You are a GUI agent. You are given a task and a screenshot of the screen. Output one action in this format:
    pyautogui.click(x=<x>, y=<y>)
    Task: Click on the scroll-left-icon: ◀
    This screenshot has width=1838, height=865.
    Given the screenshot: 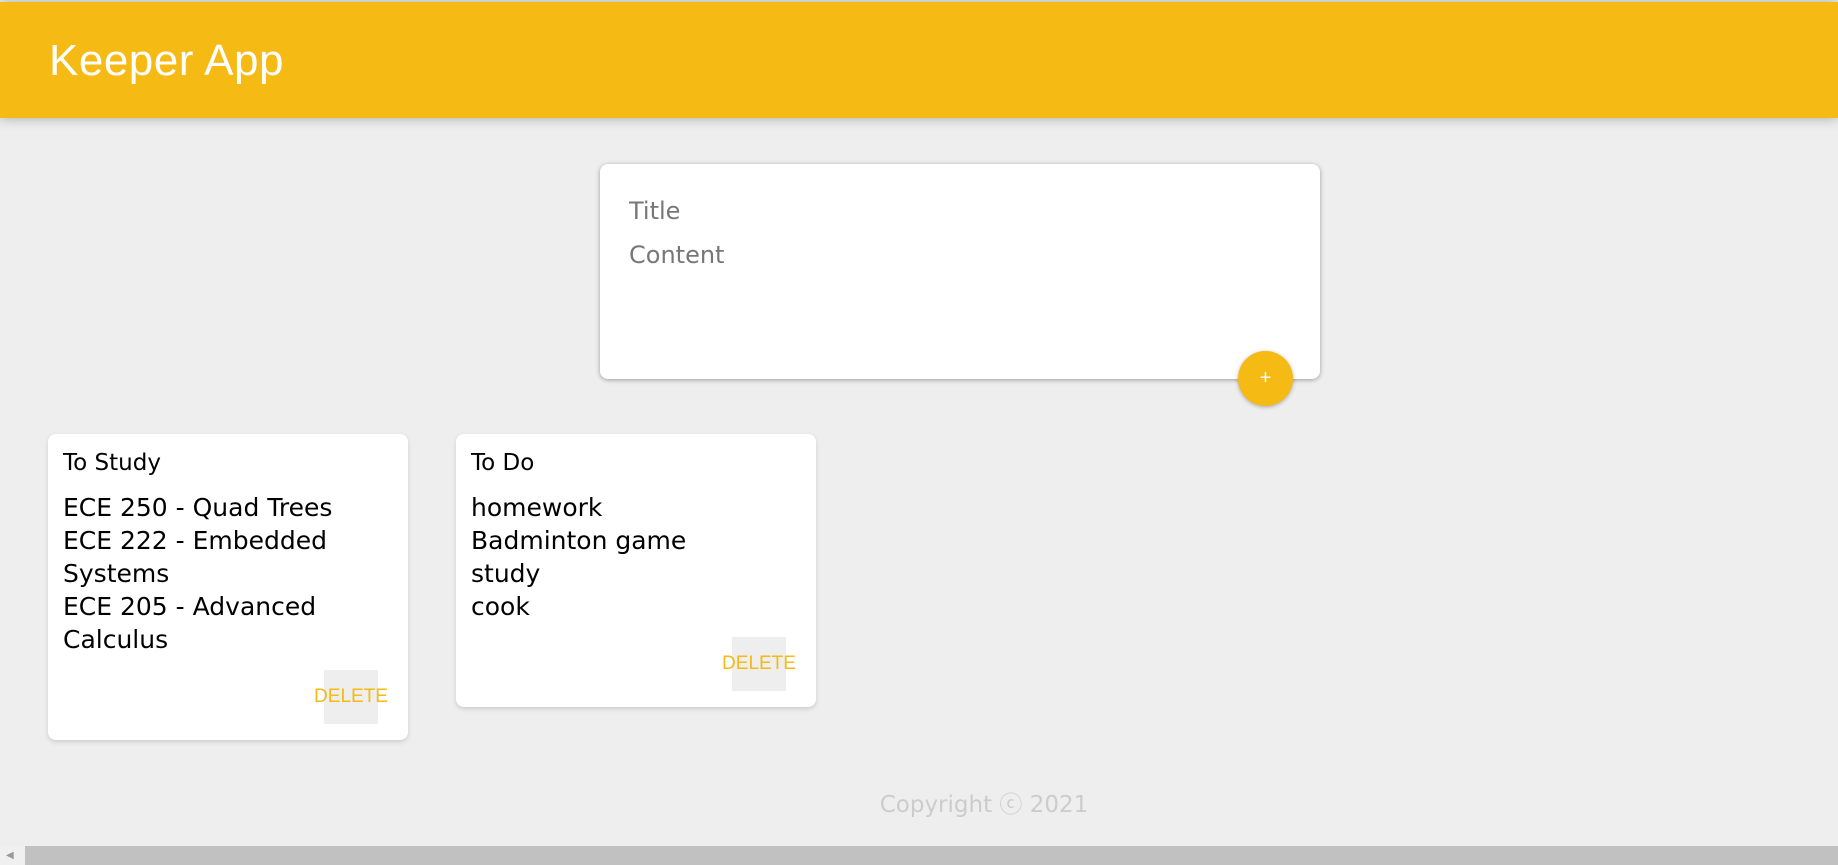 What is the action you would take?
    pyautogui.click(x=10, y=855)
    